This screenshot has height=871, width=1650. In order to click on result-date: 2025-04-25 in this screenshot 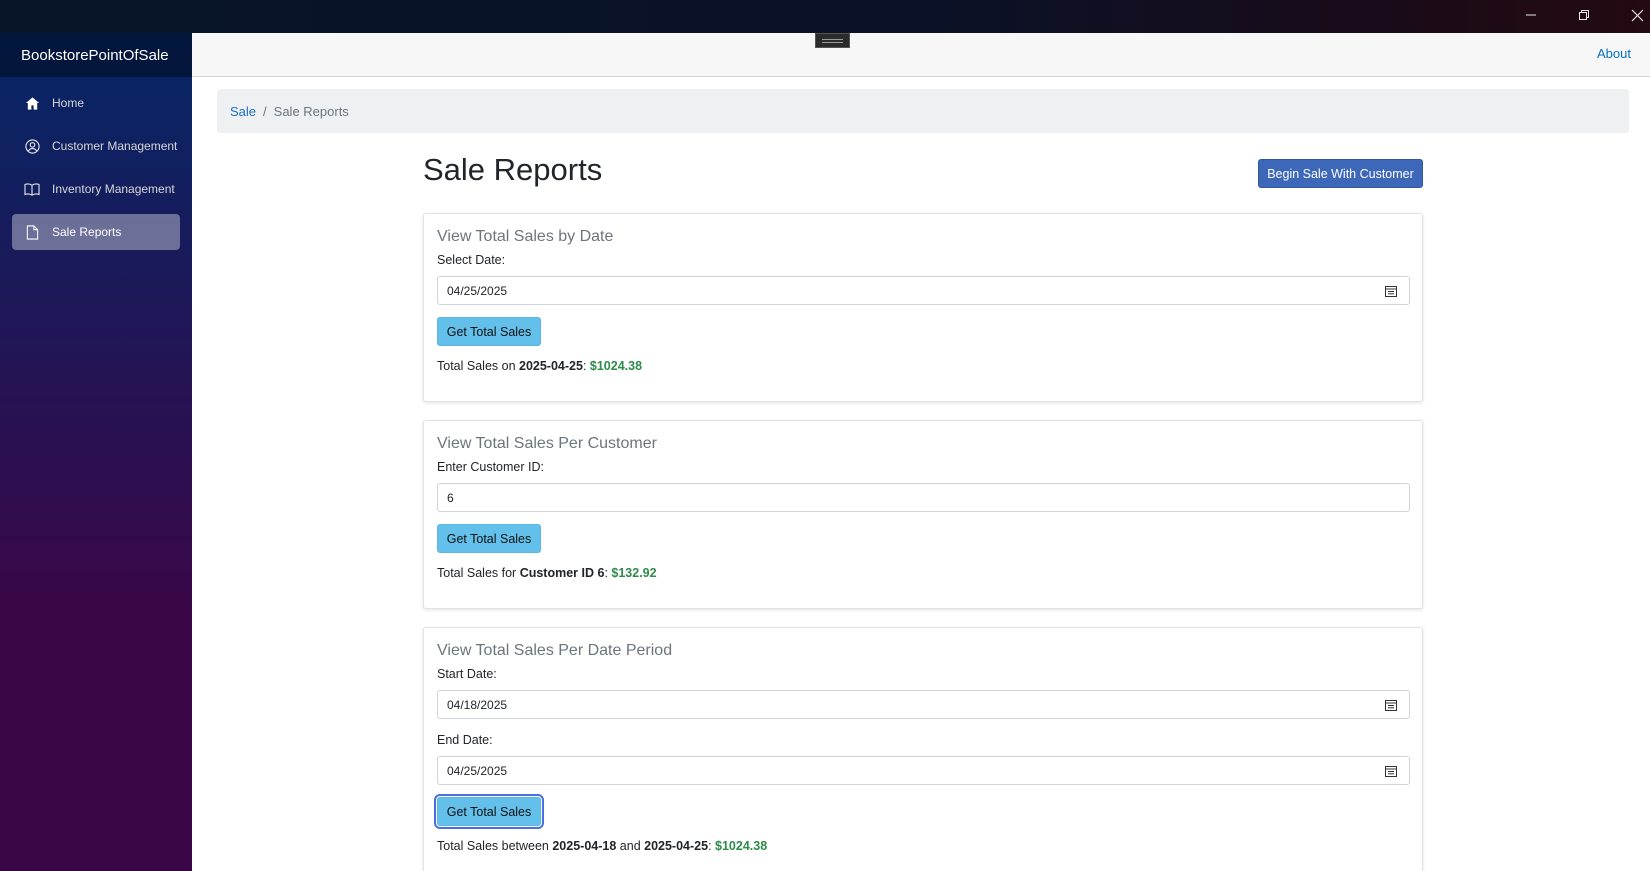, I will do `click(551, 366)`.